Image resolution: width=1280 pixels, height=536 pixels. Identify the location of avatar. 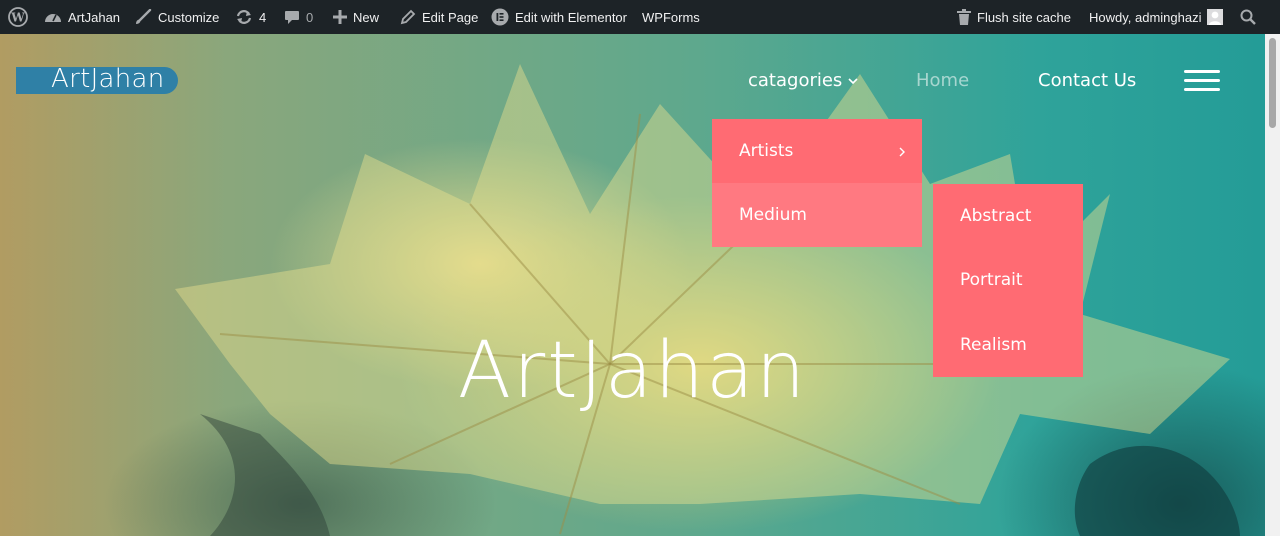
(1215, 17).